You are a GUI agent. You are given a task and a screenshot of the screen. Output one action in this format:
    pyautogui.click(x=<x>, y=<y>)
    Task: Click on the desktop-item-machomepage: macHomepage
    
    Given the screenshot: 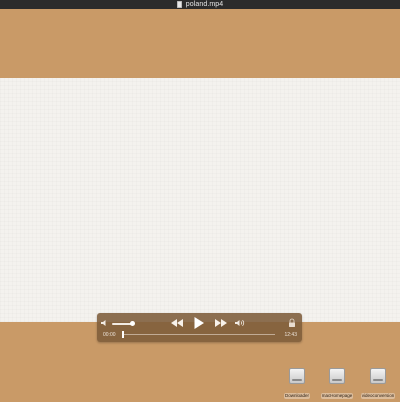 What is the action you would take?
    pyautogui.click(x=337, y=385)
    